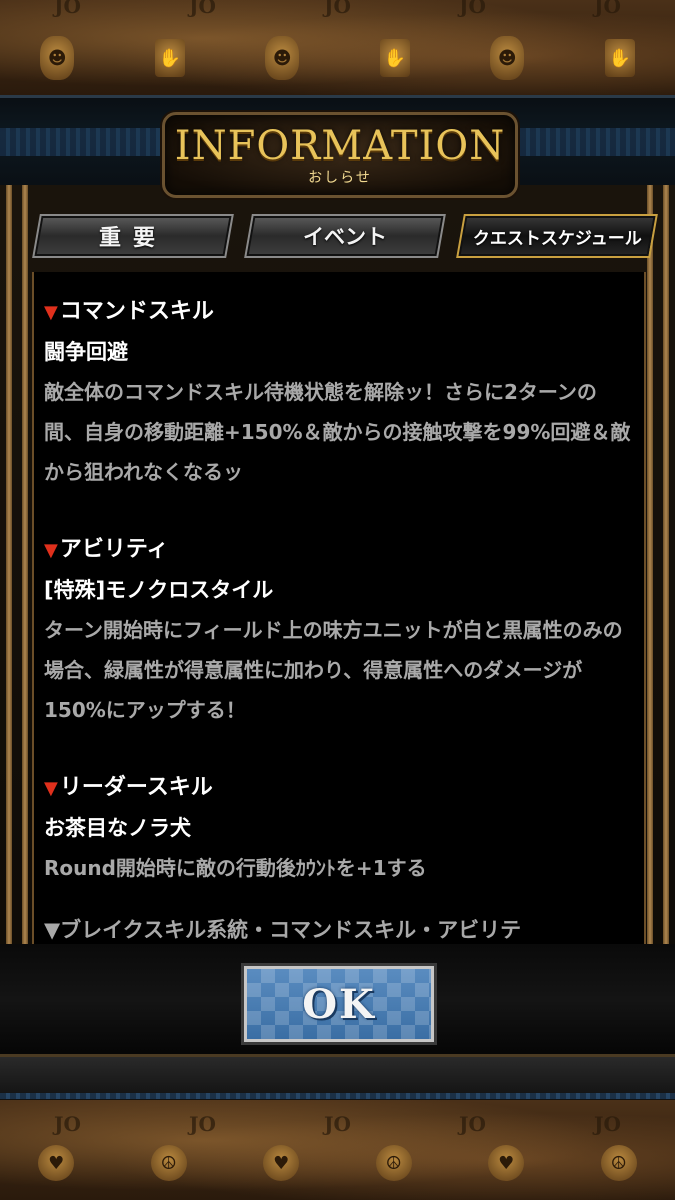 This screenshot has height=1200, width=675. What do you see at coordinates (340, 146) in the screenshot?
I see `page-title: INFORMATION` at bounding box center [340, 146].